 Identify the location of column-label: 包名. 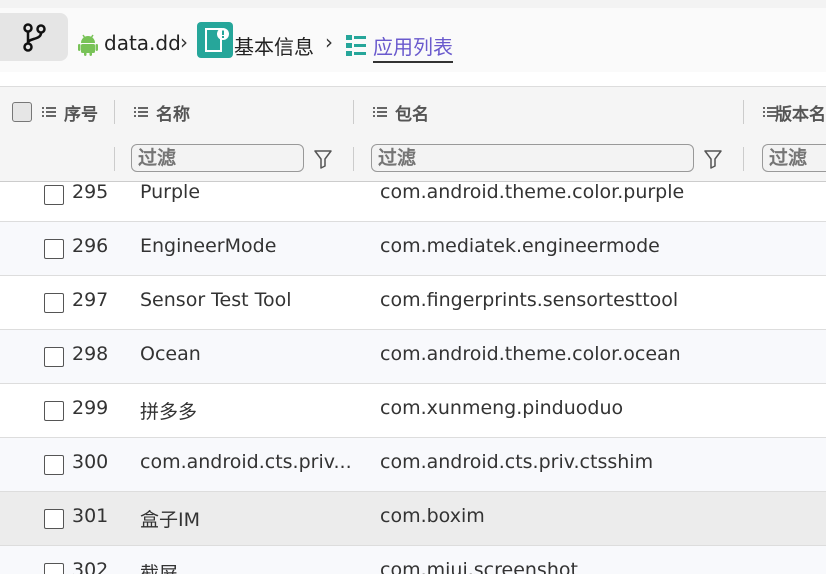
(412, 114).